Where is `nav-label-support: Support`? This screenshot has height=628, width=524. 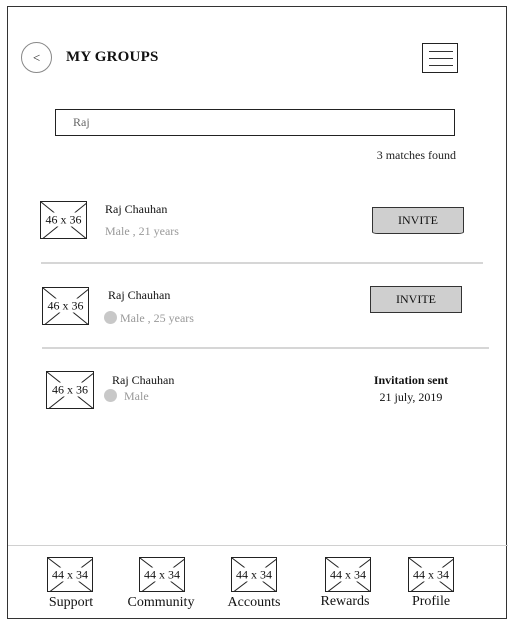 nav-label-support: Support is located at coordinates (71, 602).